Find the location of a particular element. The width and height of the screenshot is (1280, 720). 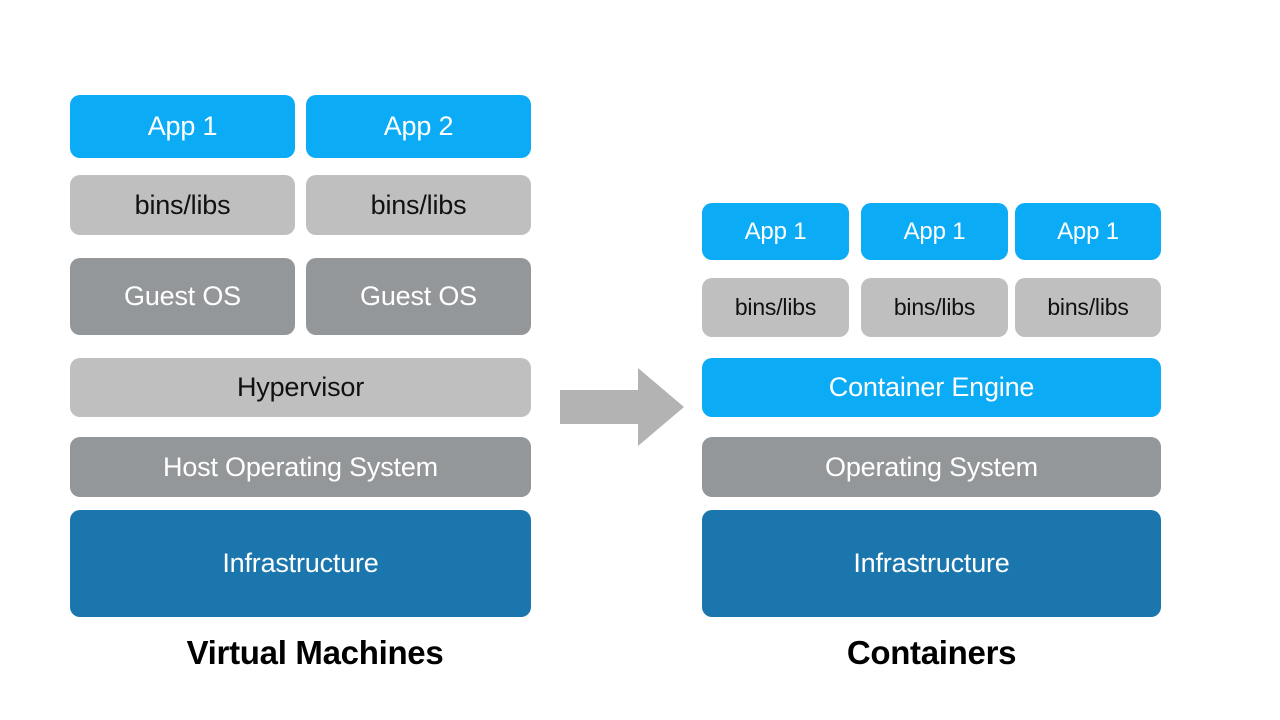

container-app-box-3: App 1 is located at coordinates (1088, 231).